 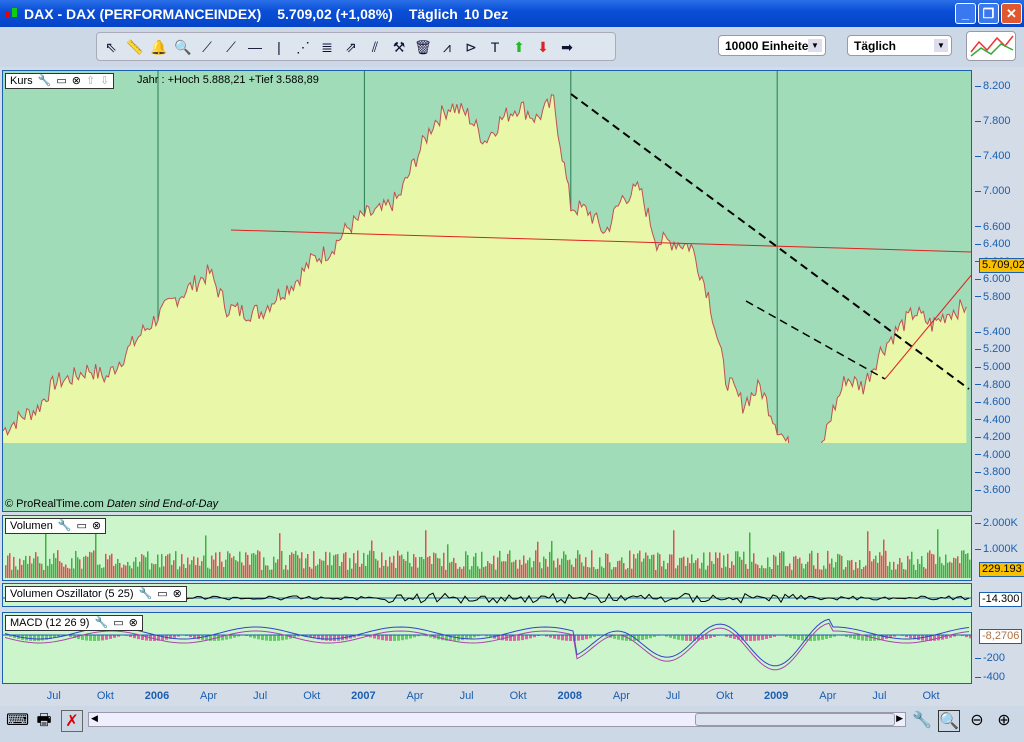 I want to click on alert-tool-icon: 🔔, so click(x=159, y=47).